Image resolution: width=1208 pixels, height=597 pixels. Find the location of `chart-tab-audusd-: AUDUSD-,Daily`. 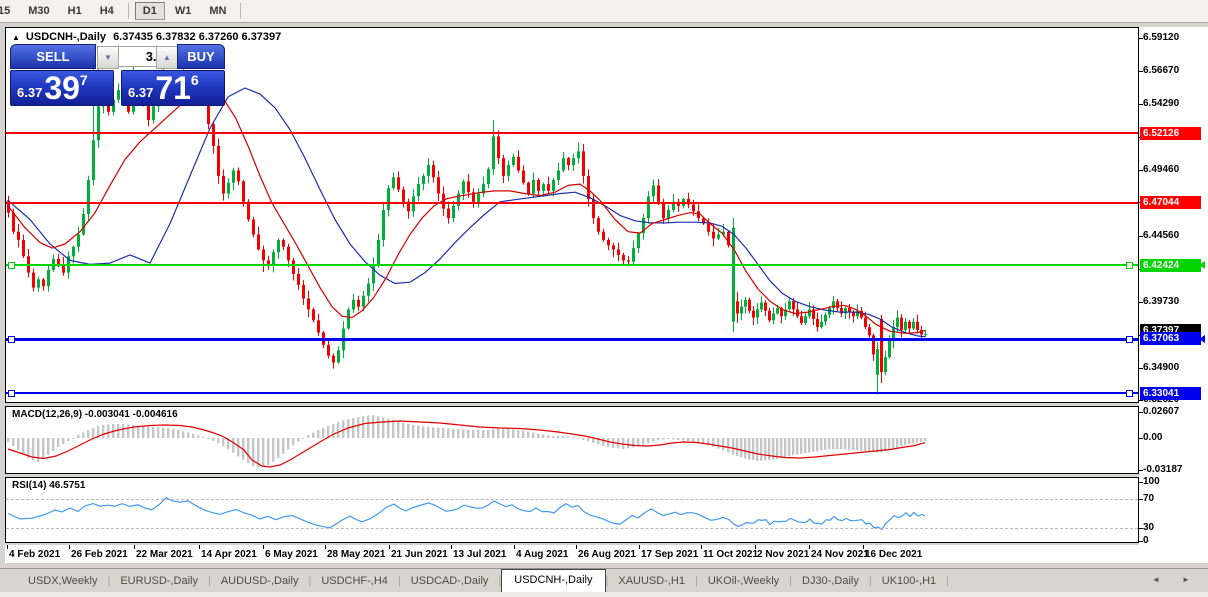

chart-tab-audusd-: AUDUSD-,Daily is located at coordinates (260, 581).